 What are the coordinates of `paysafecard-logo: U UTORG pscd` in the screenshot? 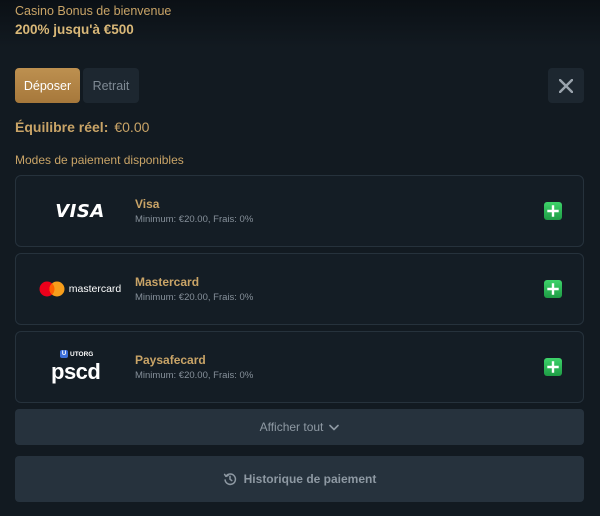 It's located at (80, 367).